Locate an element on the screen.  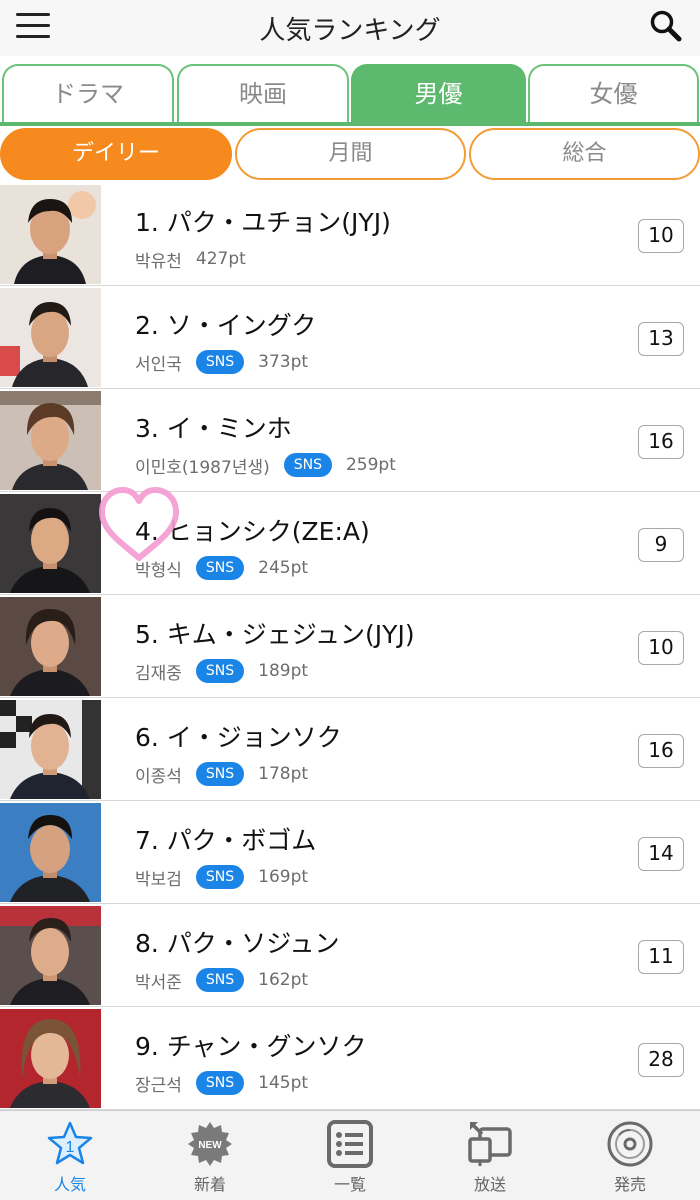
nav-broadcast: 放送 is located at coordinates (490, 1155).